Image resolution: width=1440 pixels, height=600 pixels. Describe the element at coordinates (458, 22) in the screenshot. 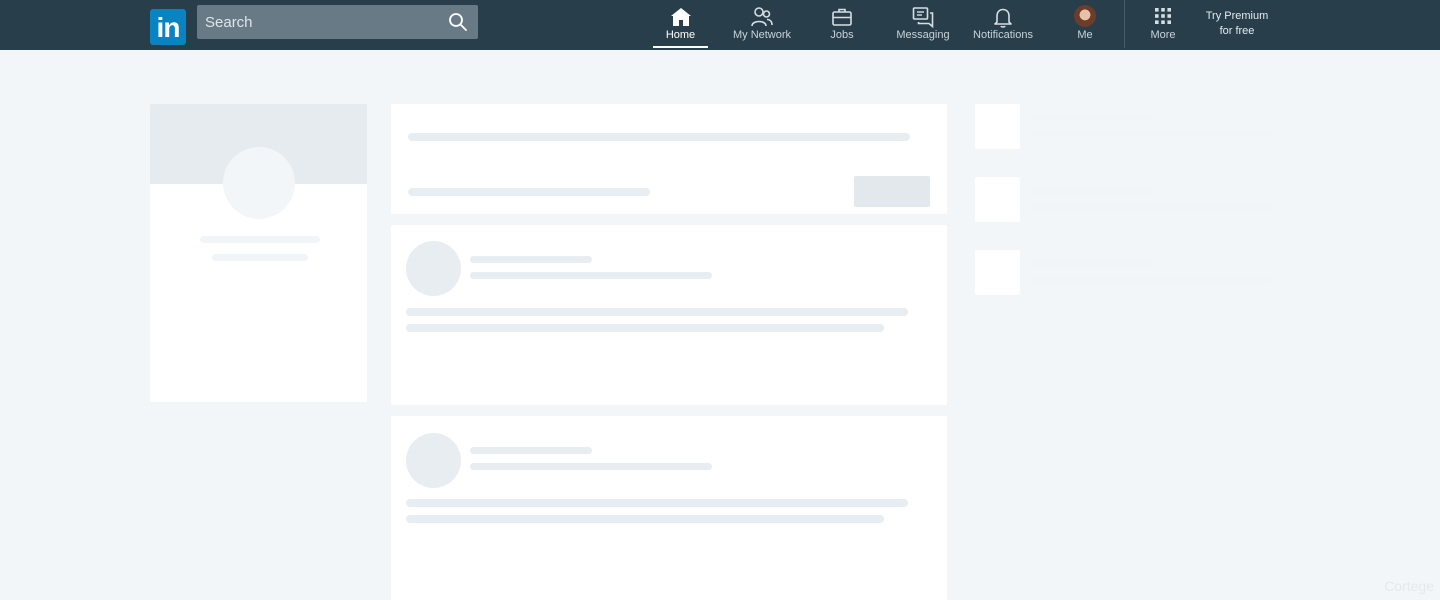

I see `search-icon` at that location.